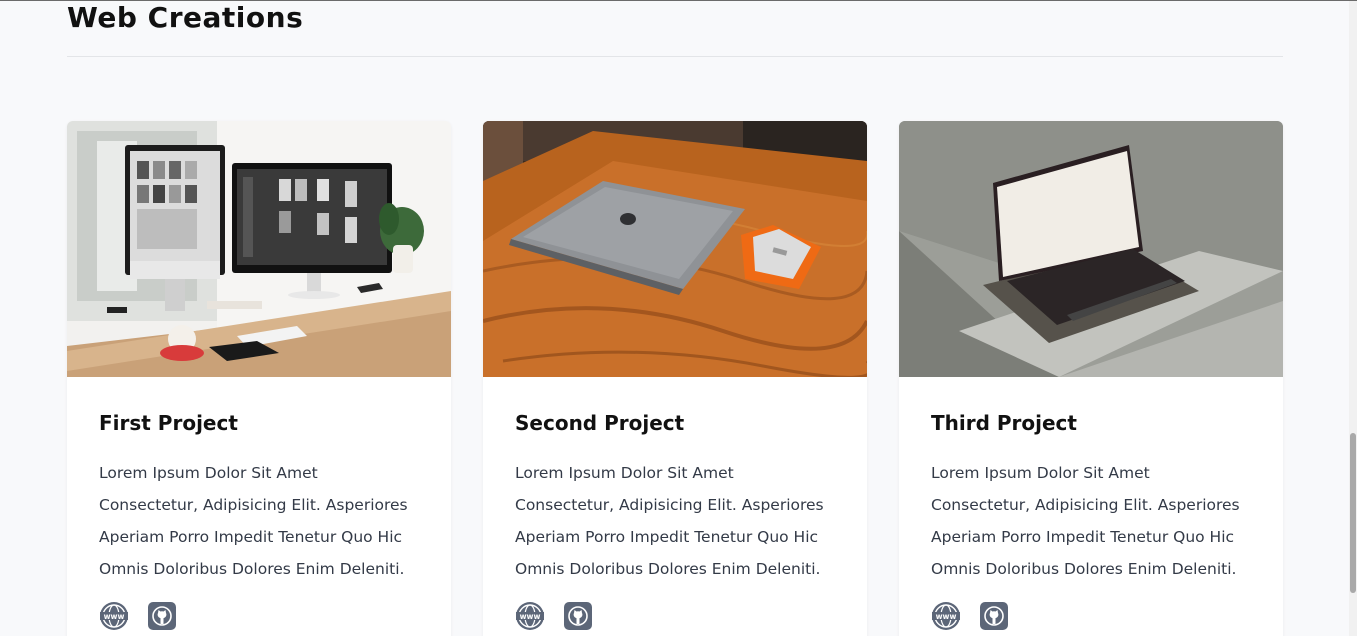 The height and width of the screenshot is (636, 1357). I want to click on section-divider, so click(675, 56).